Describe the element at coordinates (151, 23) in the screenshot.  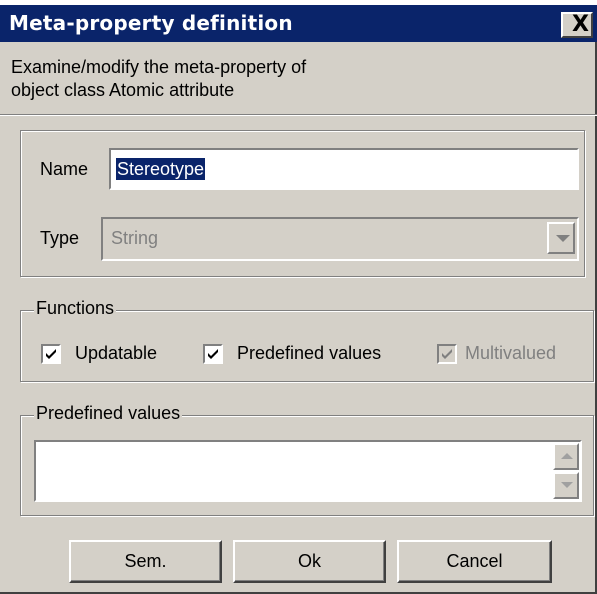
I see `window-title: Meta-property definition` at that location.